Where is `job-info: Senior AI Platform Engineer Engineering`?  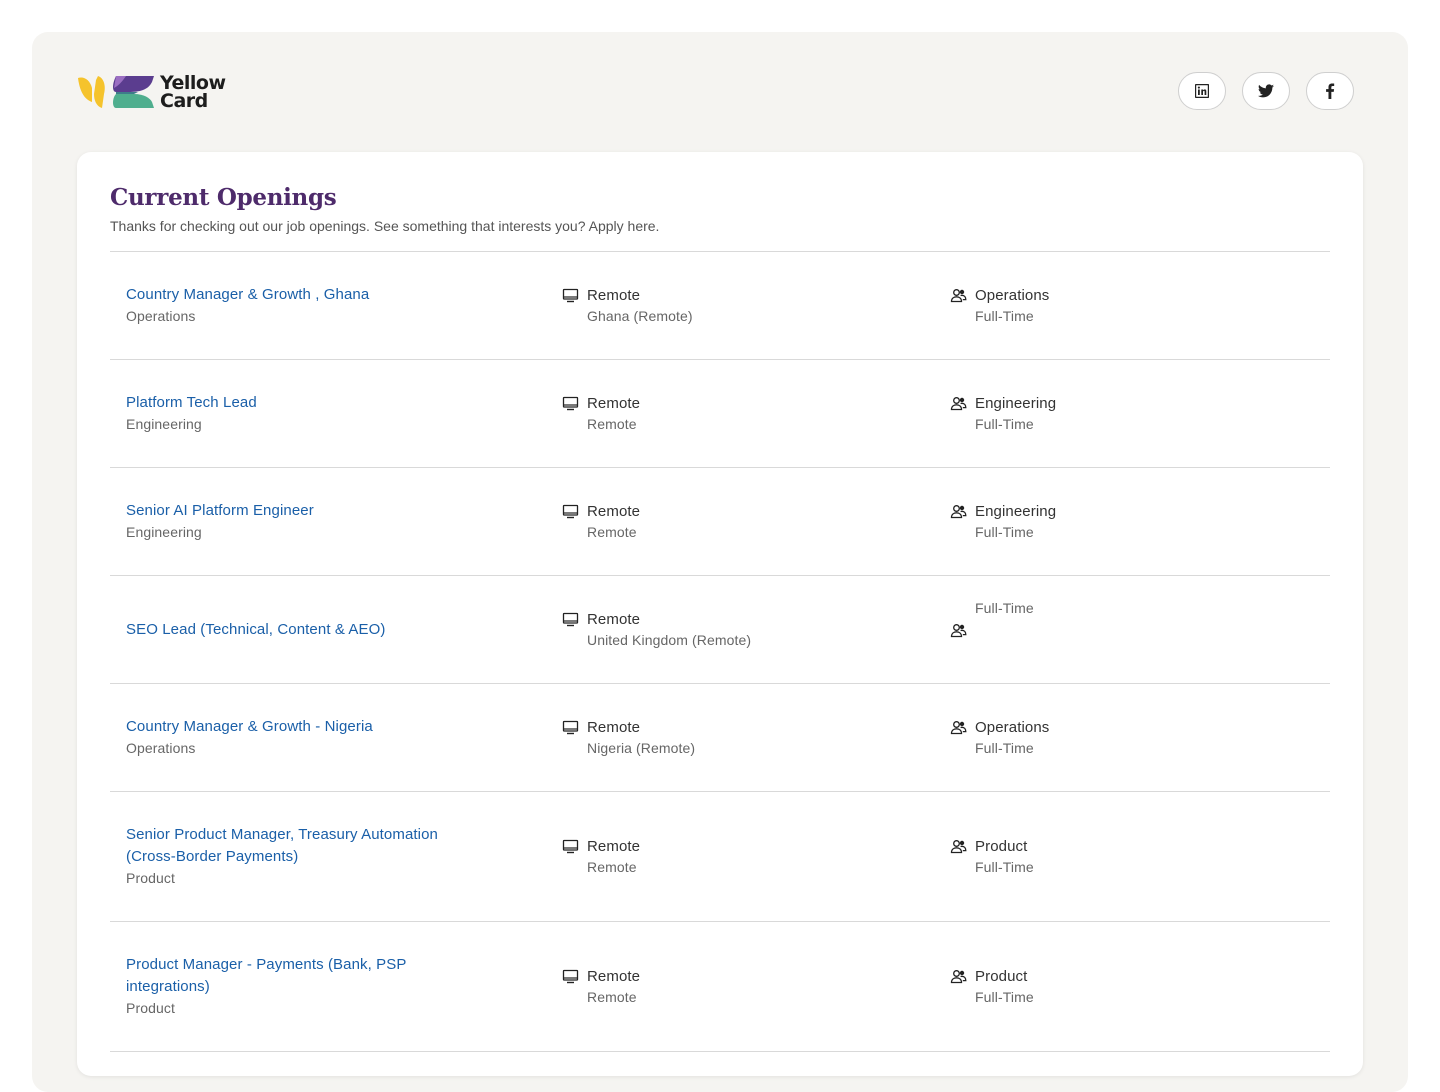
job-info: Senior AI Platform Engineer Engineering is located at coordinates (306, 521).